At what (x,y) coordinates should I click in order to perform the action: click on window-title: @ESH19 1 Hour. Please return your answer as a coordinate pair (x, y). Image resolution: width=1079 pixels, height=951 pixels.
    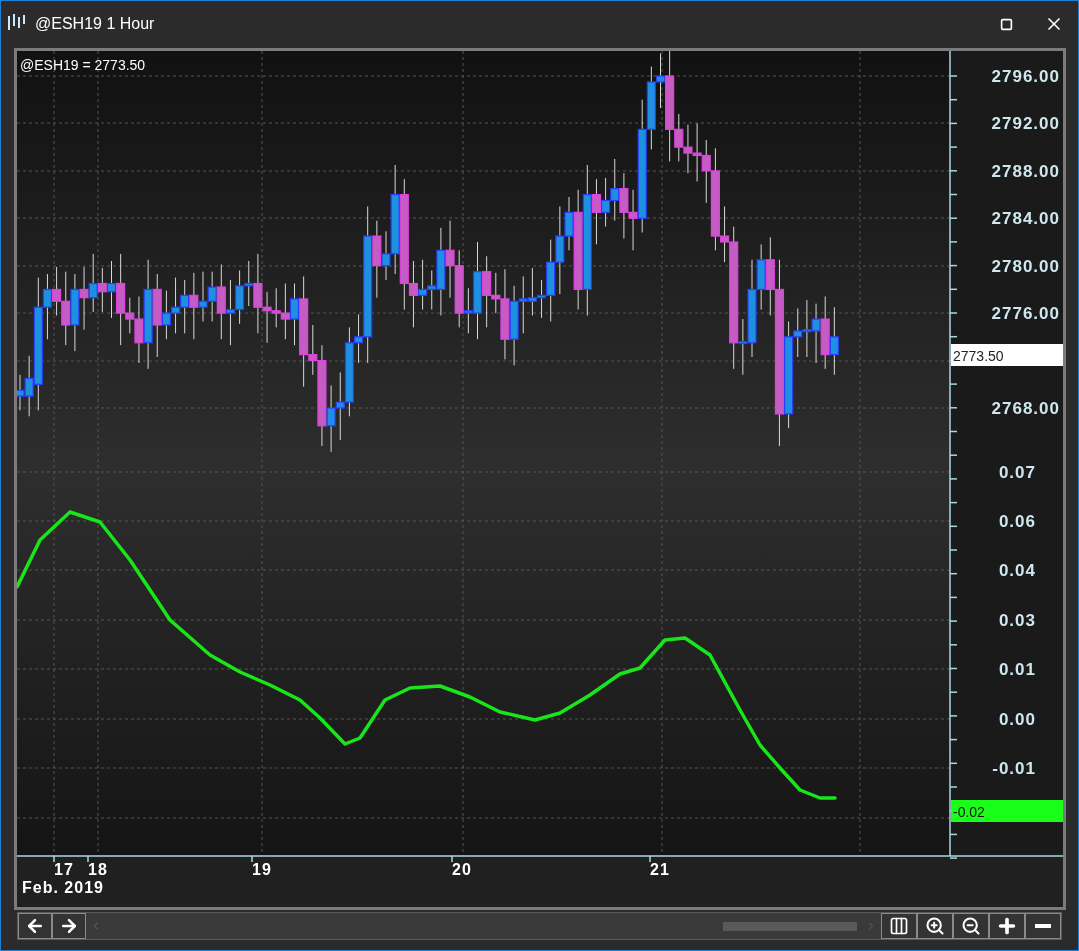
    Looking at the image, I should click on (95, 24).